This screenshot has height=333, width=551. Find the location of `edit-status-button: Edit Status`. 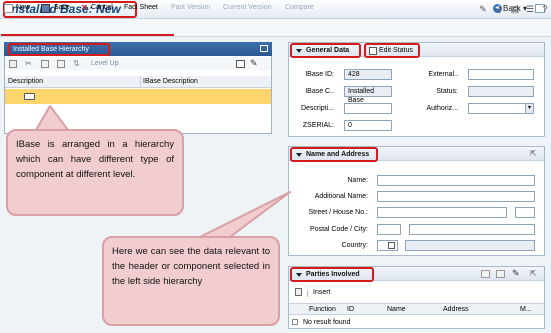

edit-status-button: Edit Status is located at coordinates (396, 50).